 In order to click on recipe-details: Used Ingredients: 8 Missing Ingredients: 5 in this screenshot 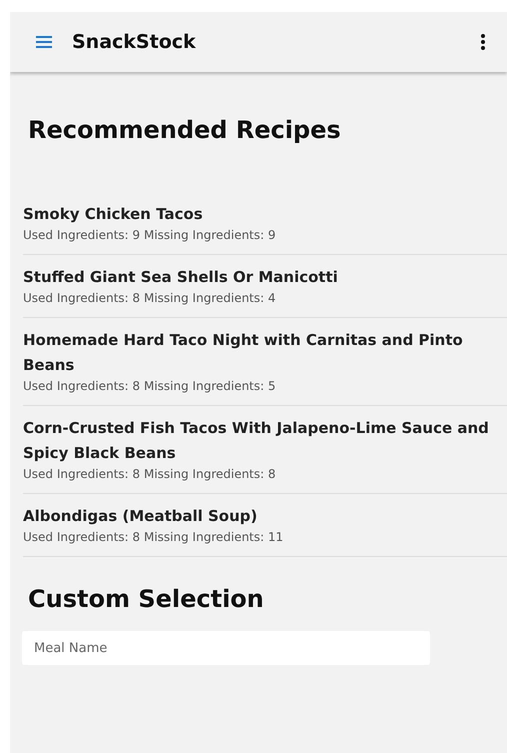, I will do `click(150, 386)`.